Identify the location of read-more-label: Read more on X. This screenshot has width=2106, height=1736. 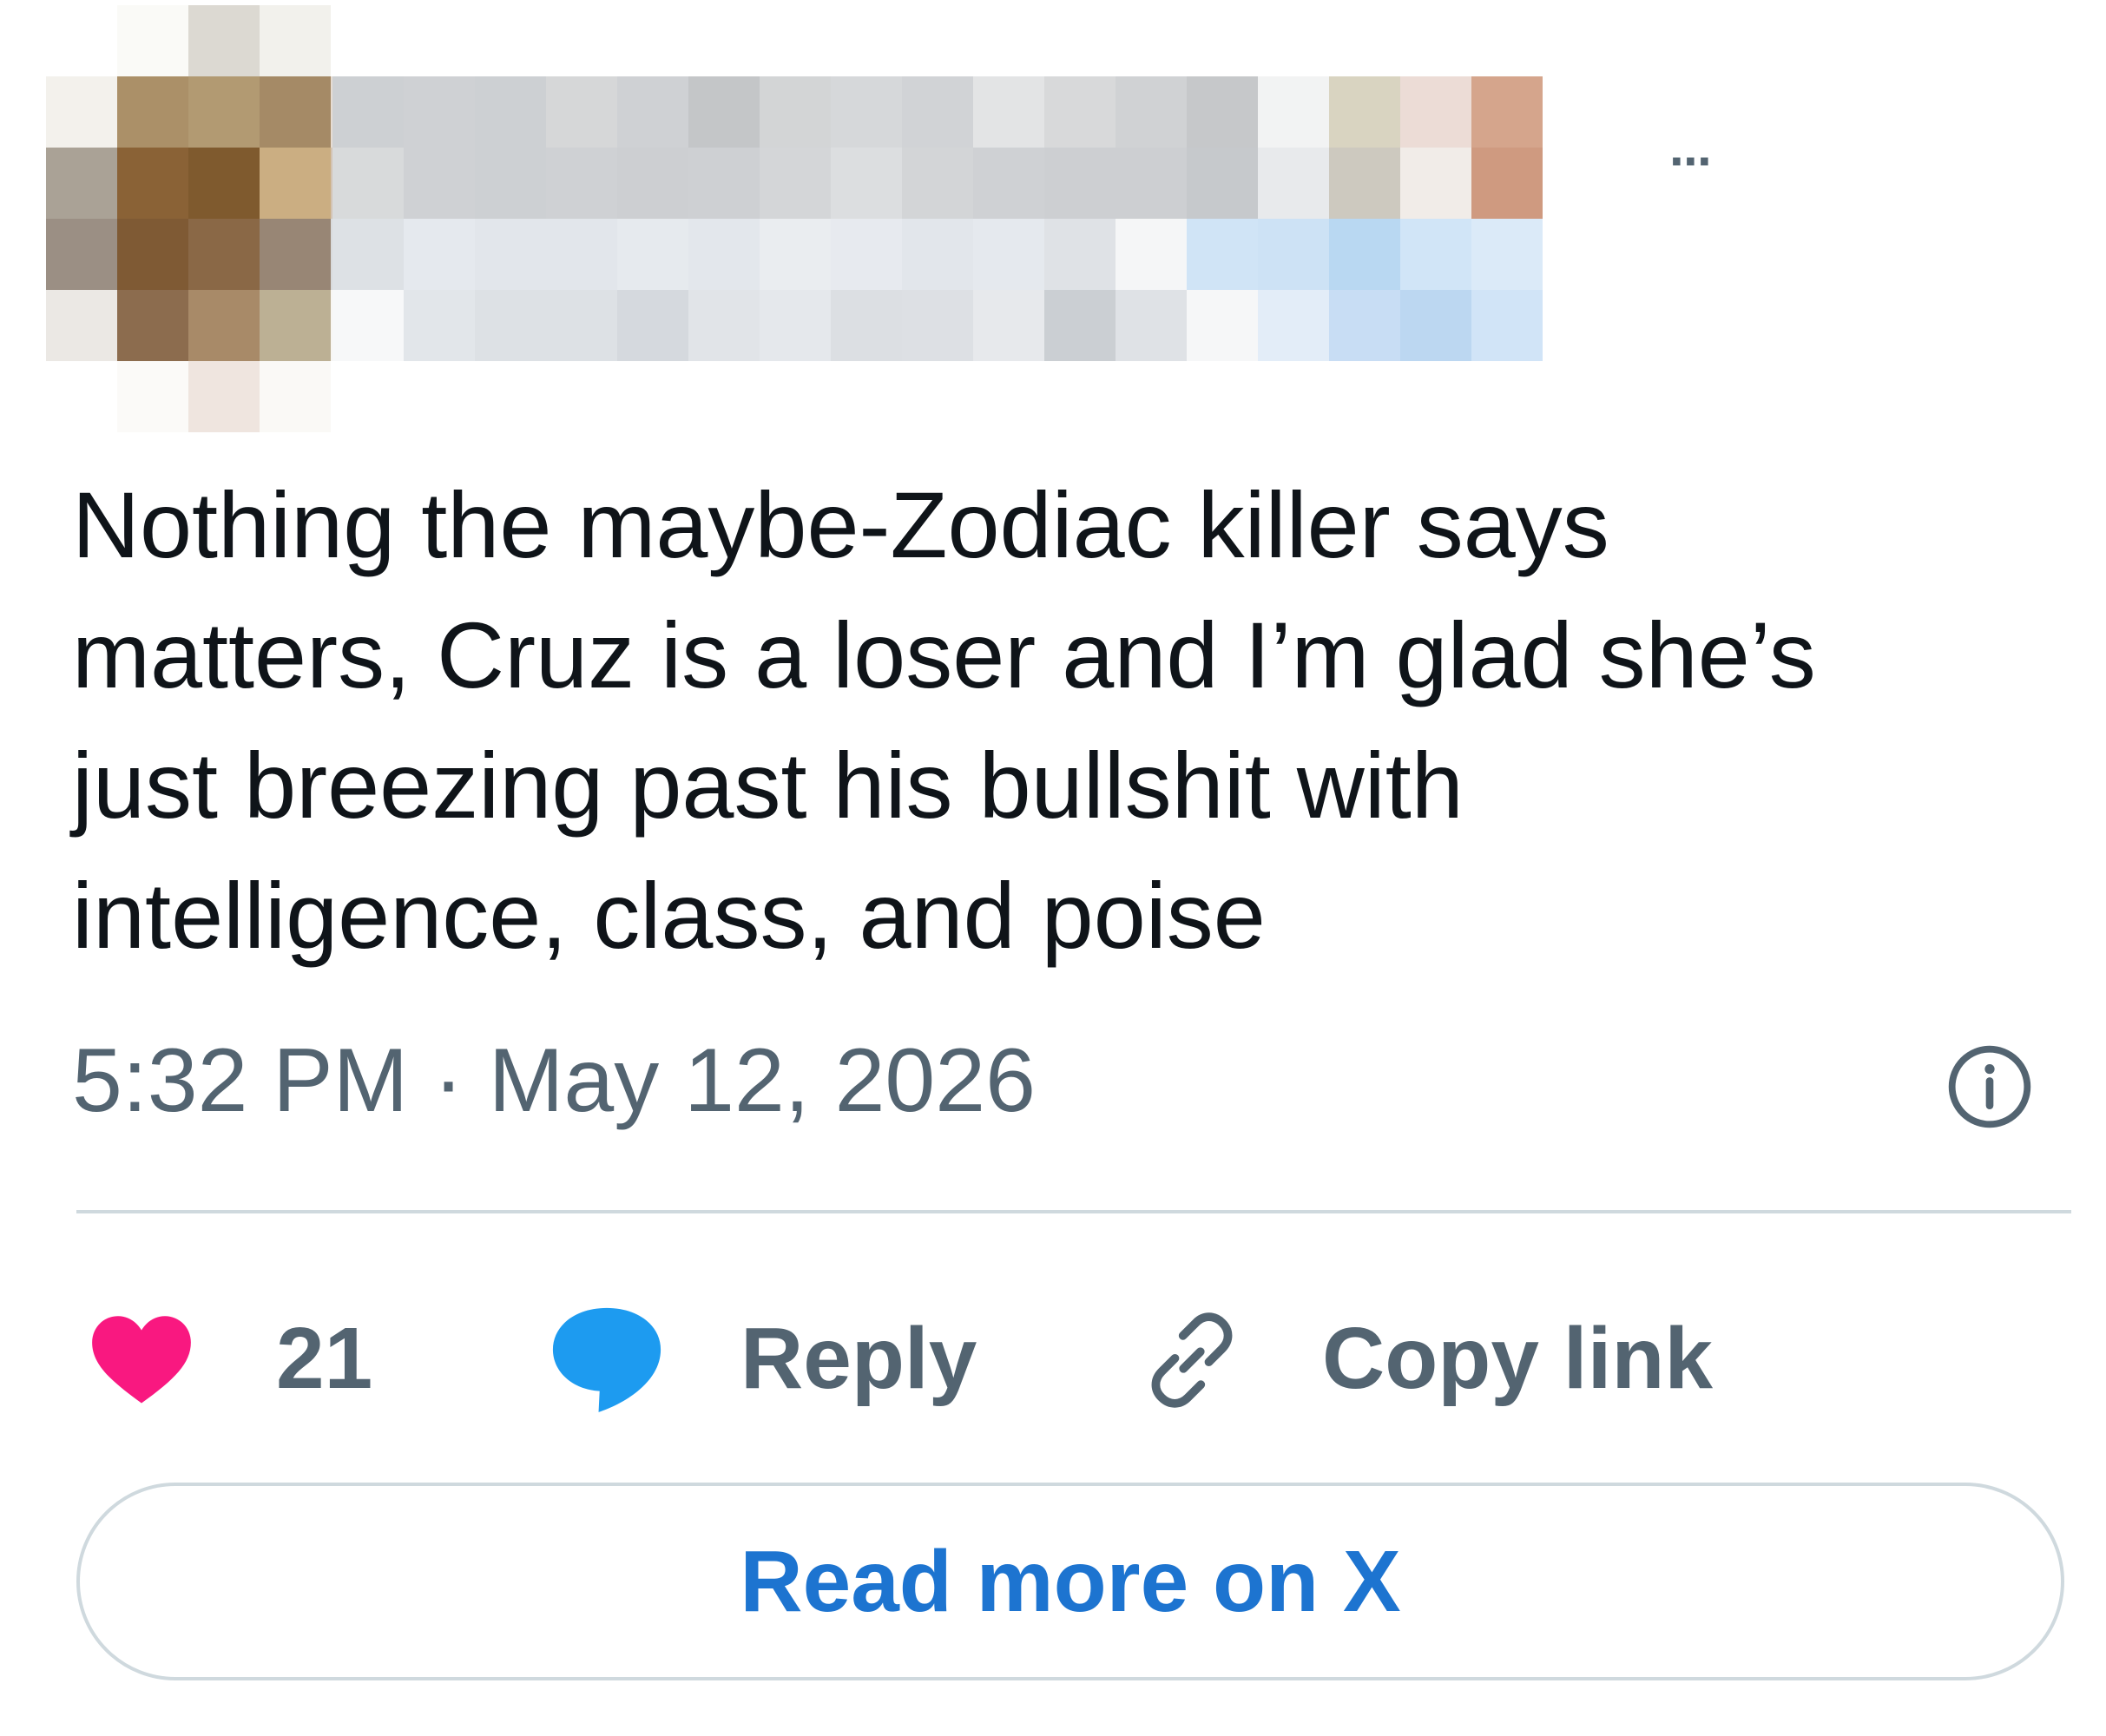
(1070, 1581).